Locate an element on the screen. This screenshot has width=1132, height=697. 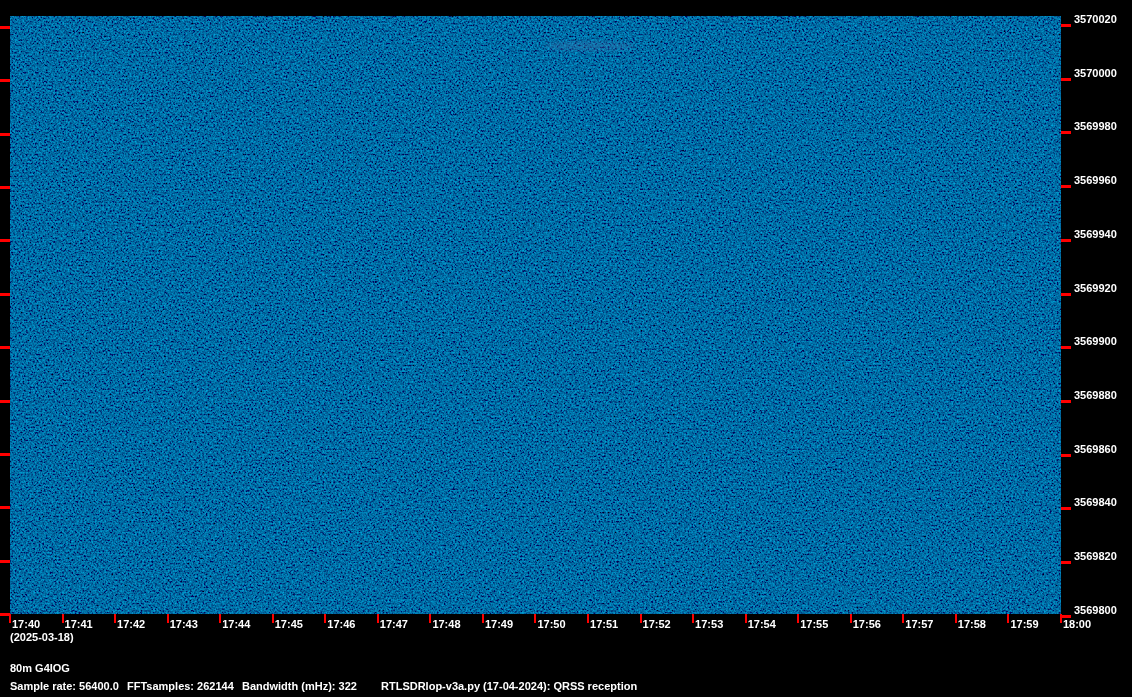
frequency-label: 3569980 is located at coordinates (1095, 126).